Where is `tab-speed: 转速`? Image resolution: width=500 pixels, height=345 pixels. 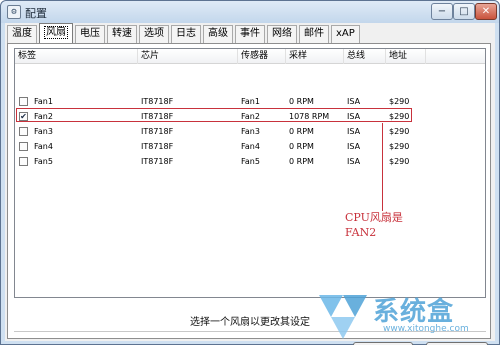
tab-speed: 转速 is located at coordinates (122, 34).